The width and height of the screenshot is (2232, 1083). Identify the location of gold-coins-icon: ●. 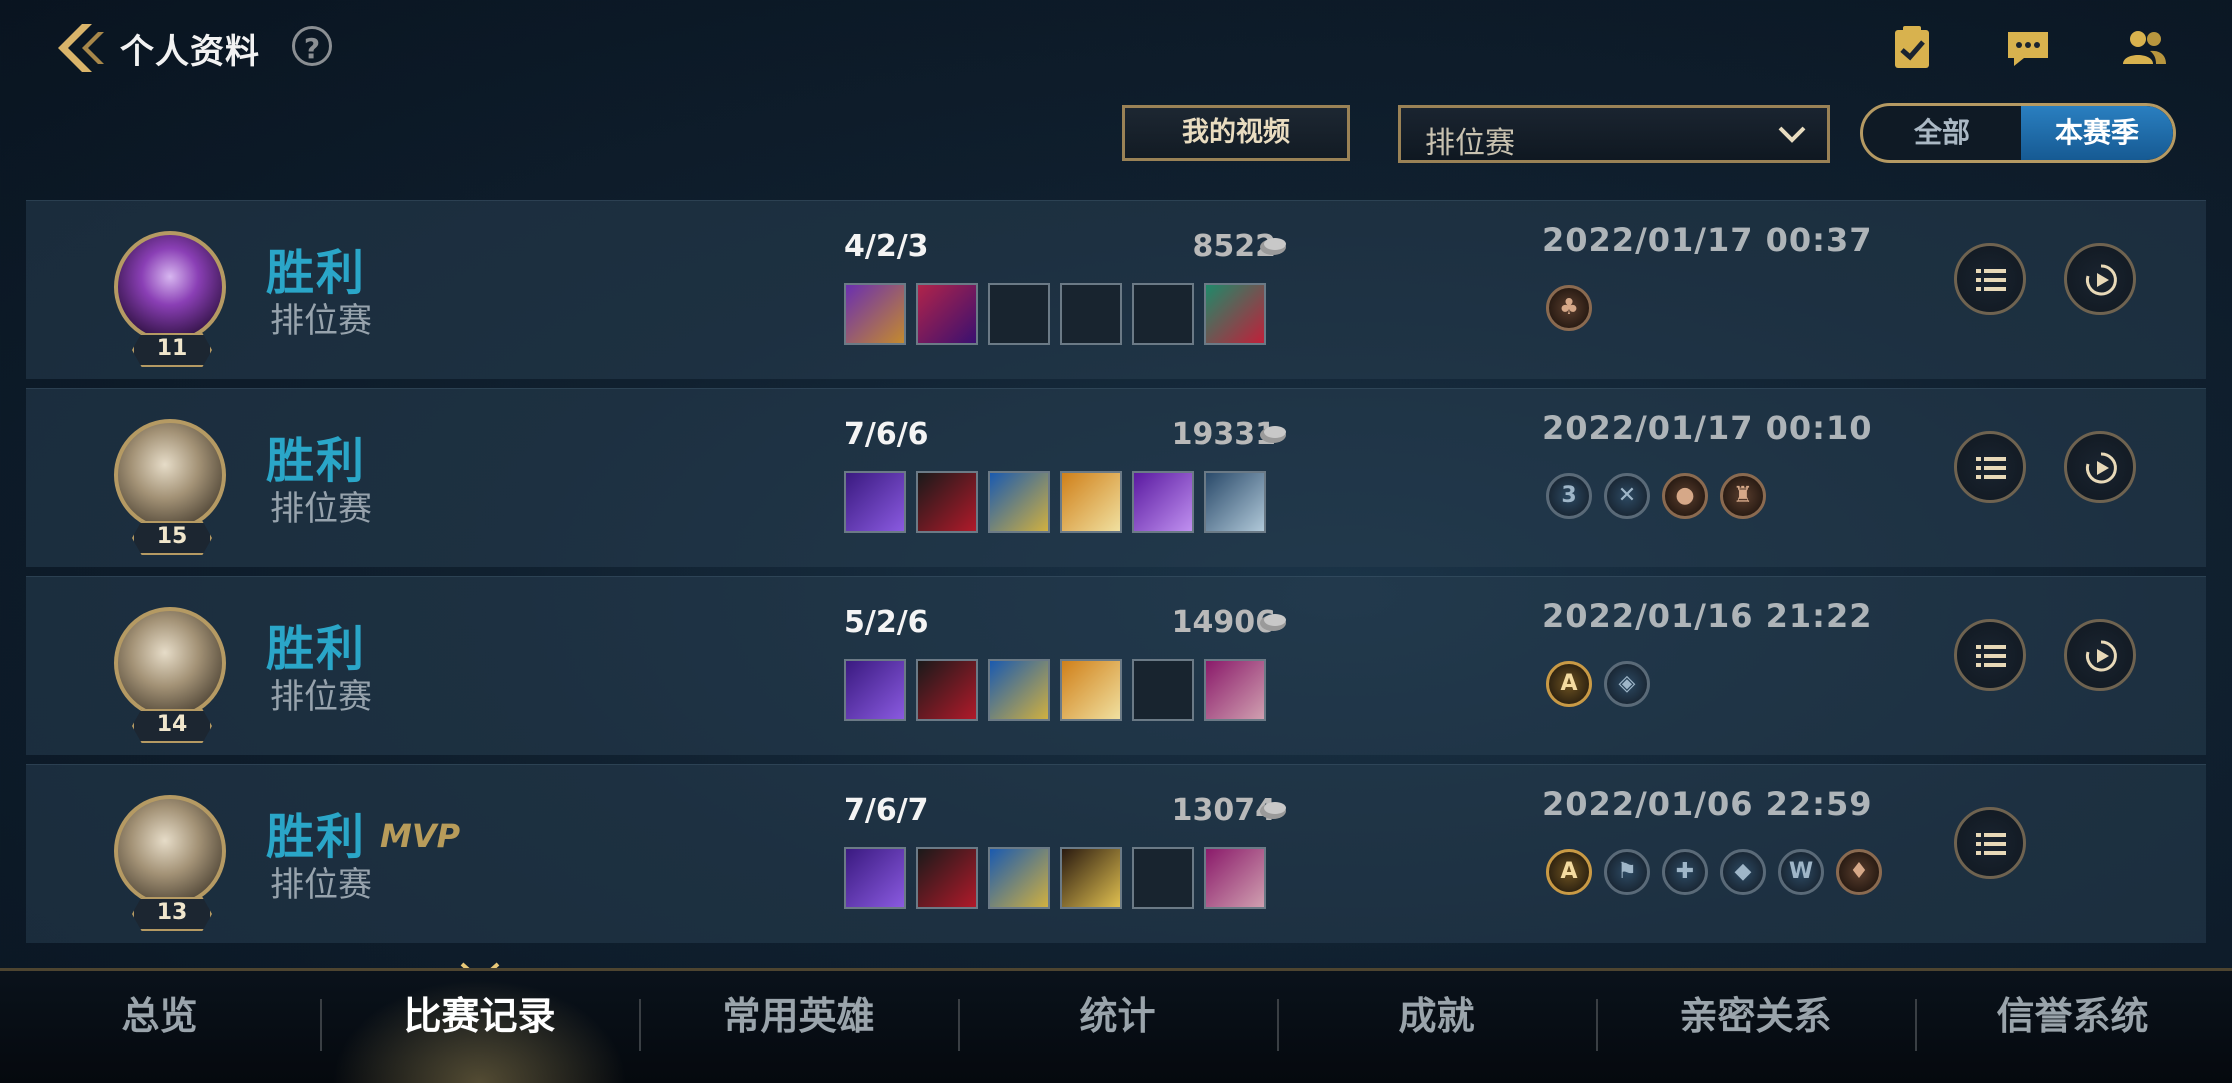
(1685, 496).